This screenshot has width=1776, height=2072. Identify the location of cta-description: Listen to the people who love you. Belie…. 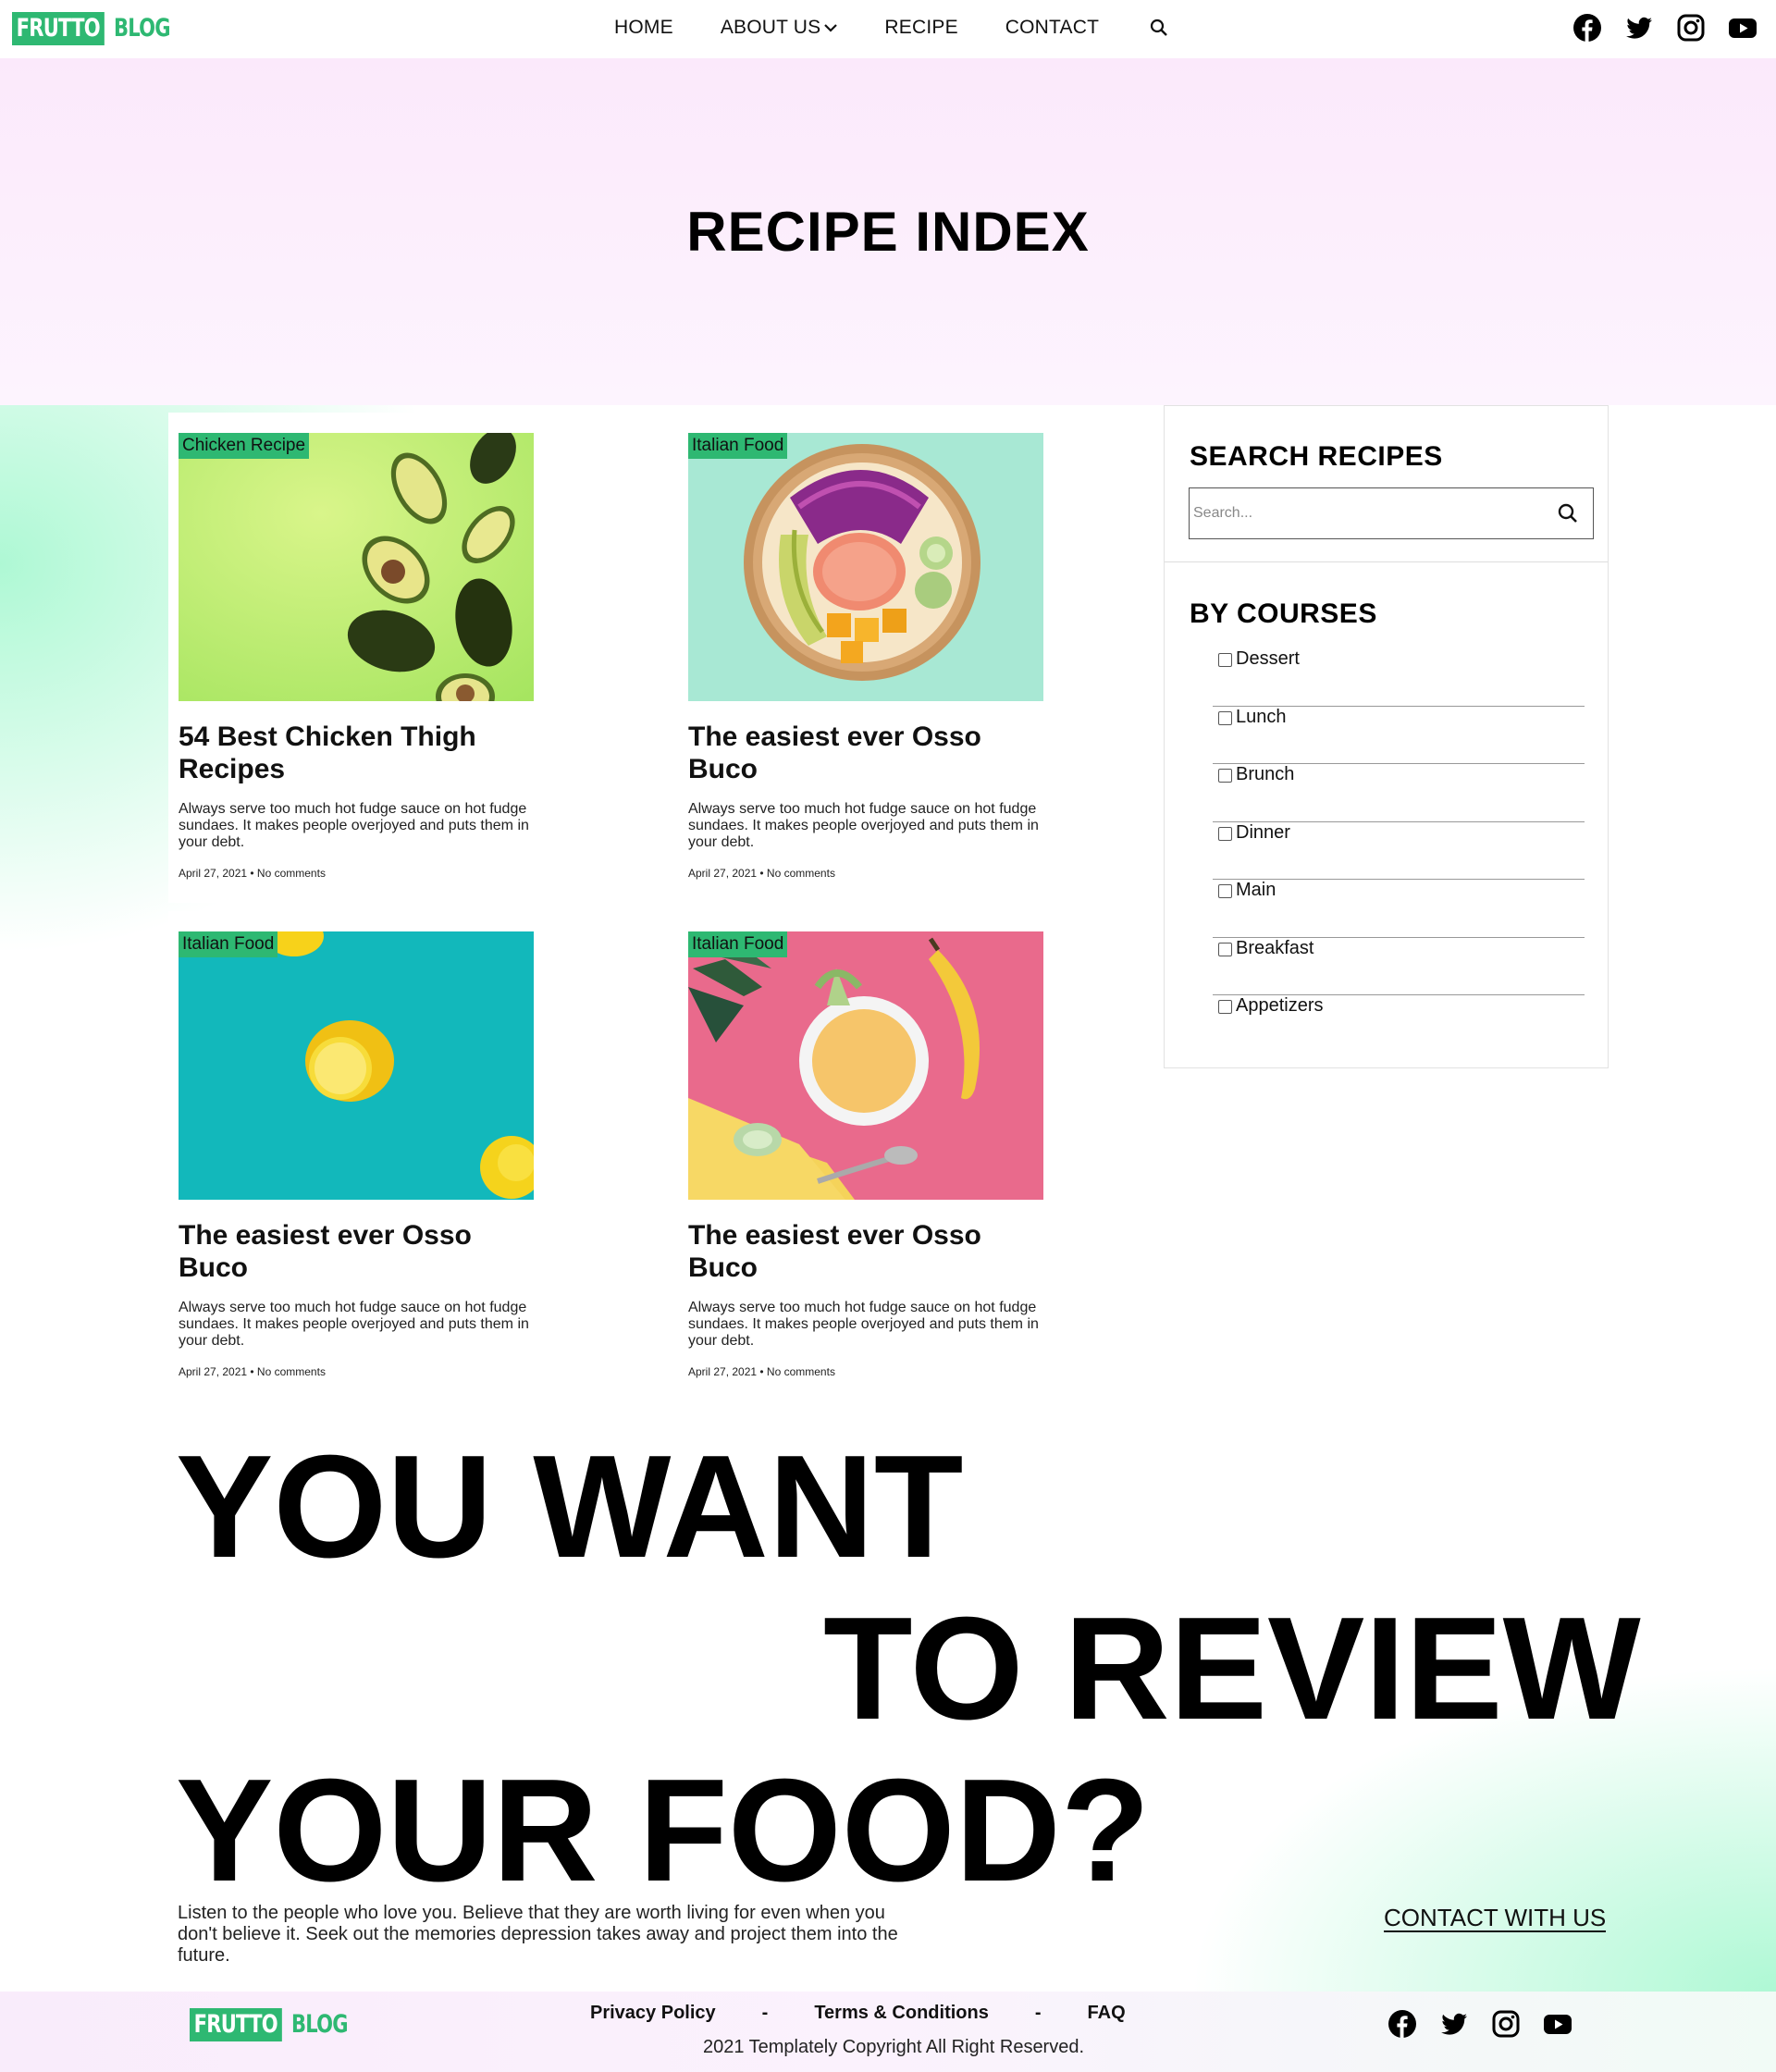
(538, 1934).